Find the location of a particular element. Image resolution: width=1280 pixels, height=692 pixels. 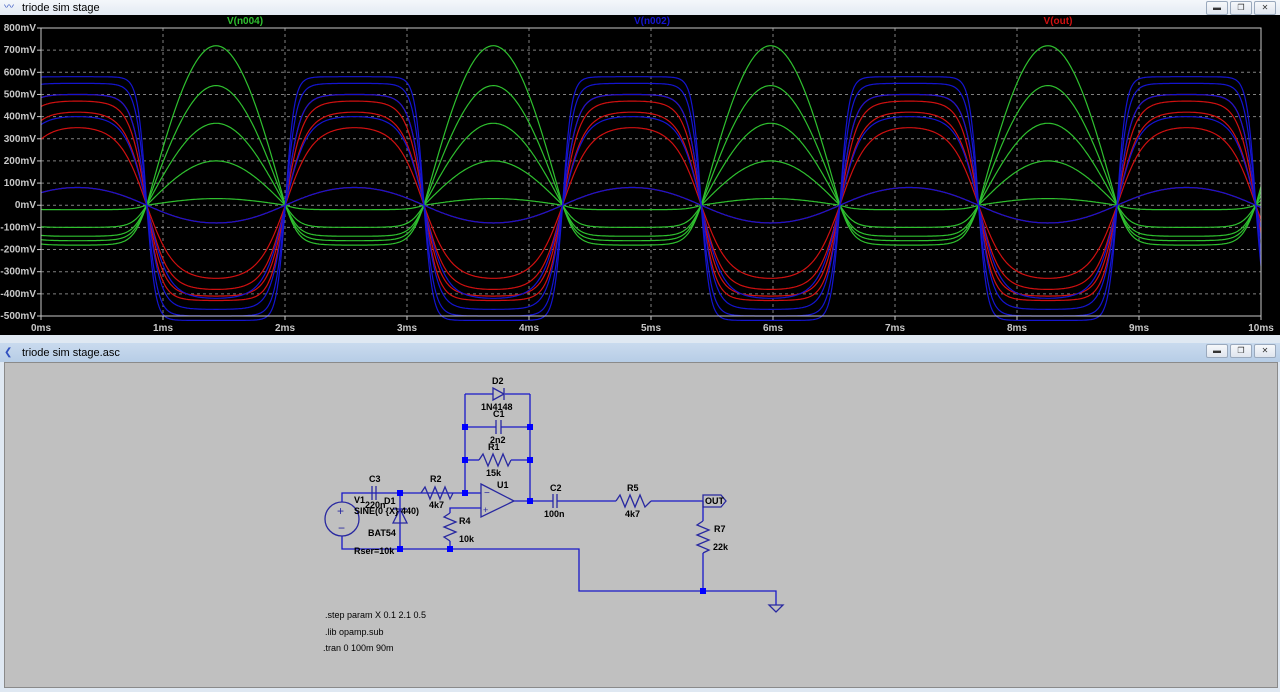

out-label: OUT is located at coordinates (715, 501).